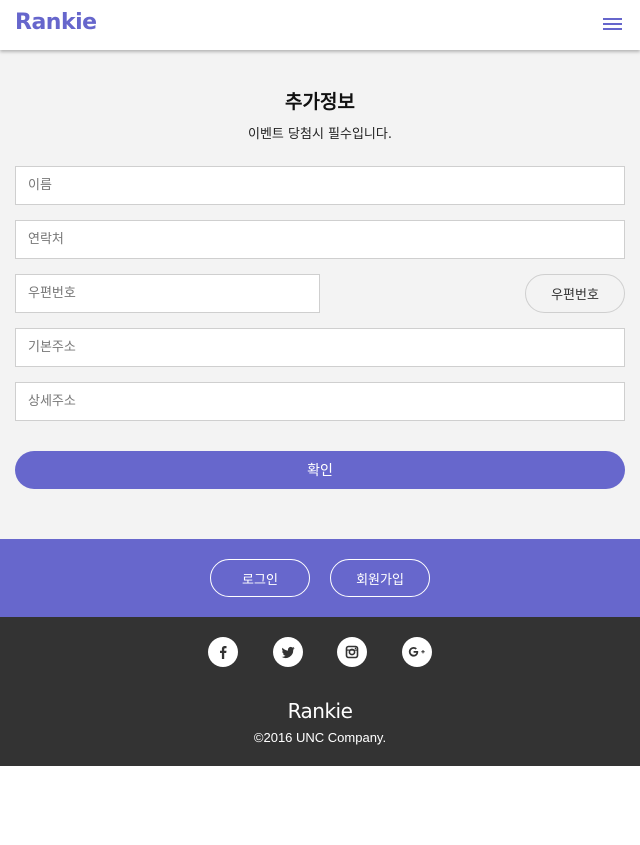  Describe the element at coordinates (167, 293) in the screenshot. I see `zipcode-input` at that location.